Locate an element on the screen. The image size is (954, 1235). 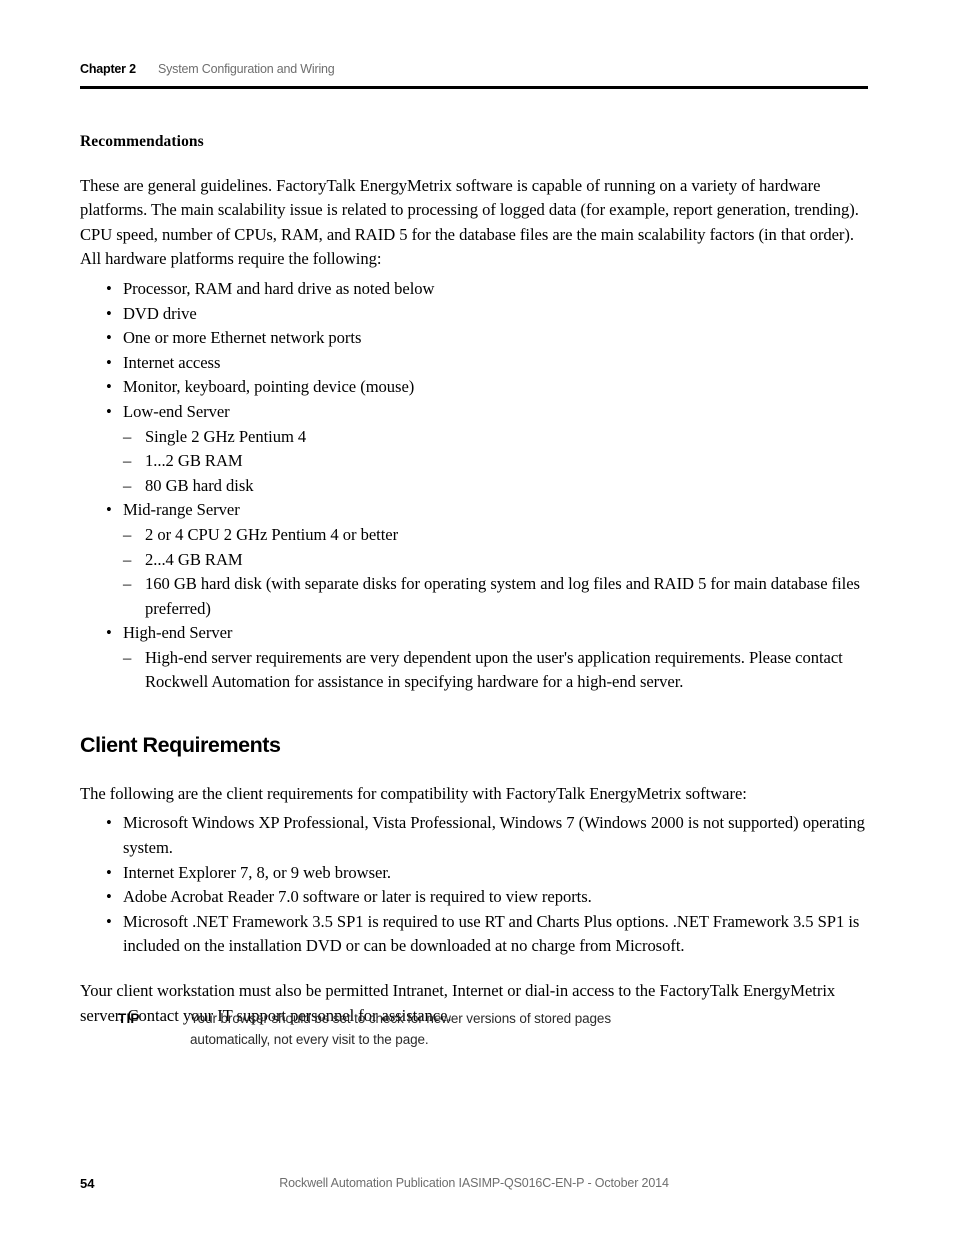
header-chapter-label: Chapter 2 is located at coordinates (108, 69).